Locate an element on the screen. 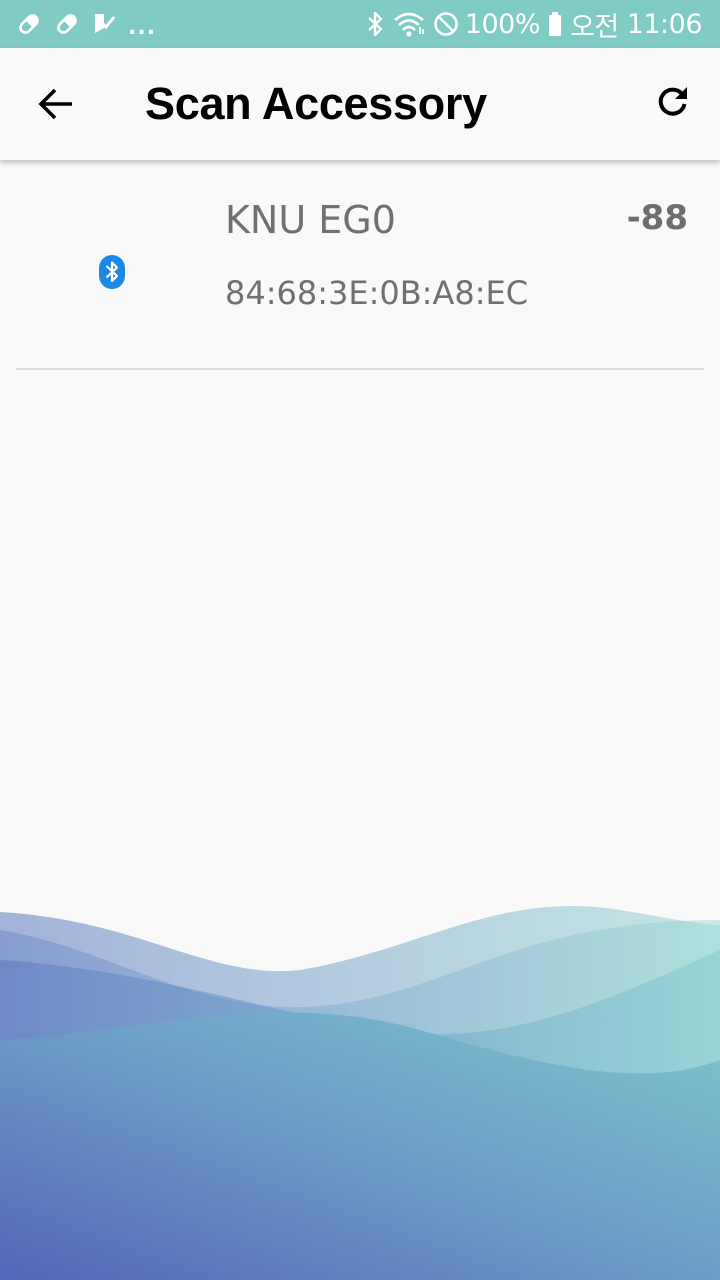 The height and width of the screenshot is (1280, 720). device-rssi: -88 is located at coordinates (657, 218).